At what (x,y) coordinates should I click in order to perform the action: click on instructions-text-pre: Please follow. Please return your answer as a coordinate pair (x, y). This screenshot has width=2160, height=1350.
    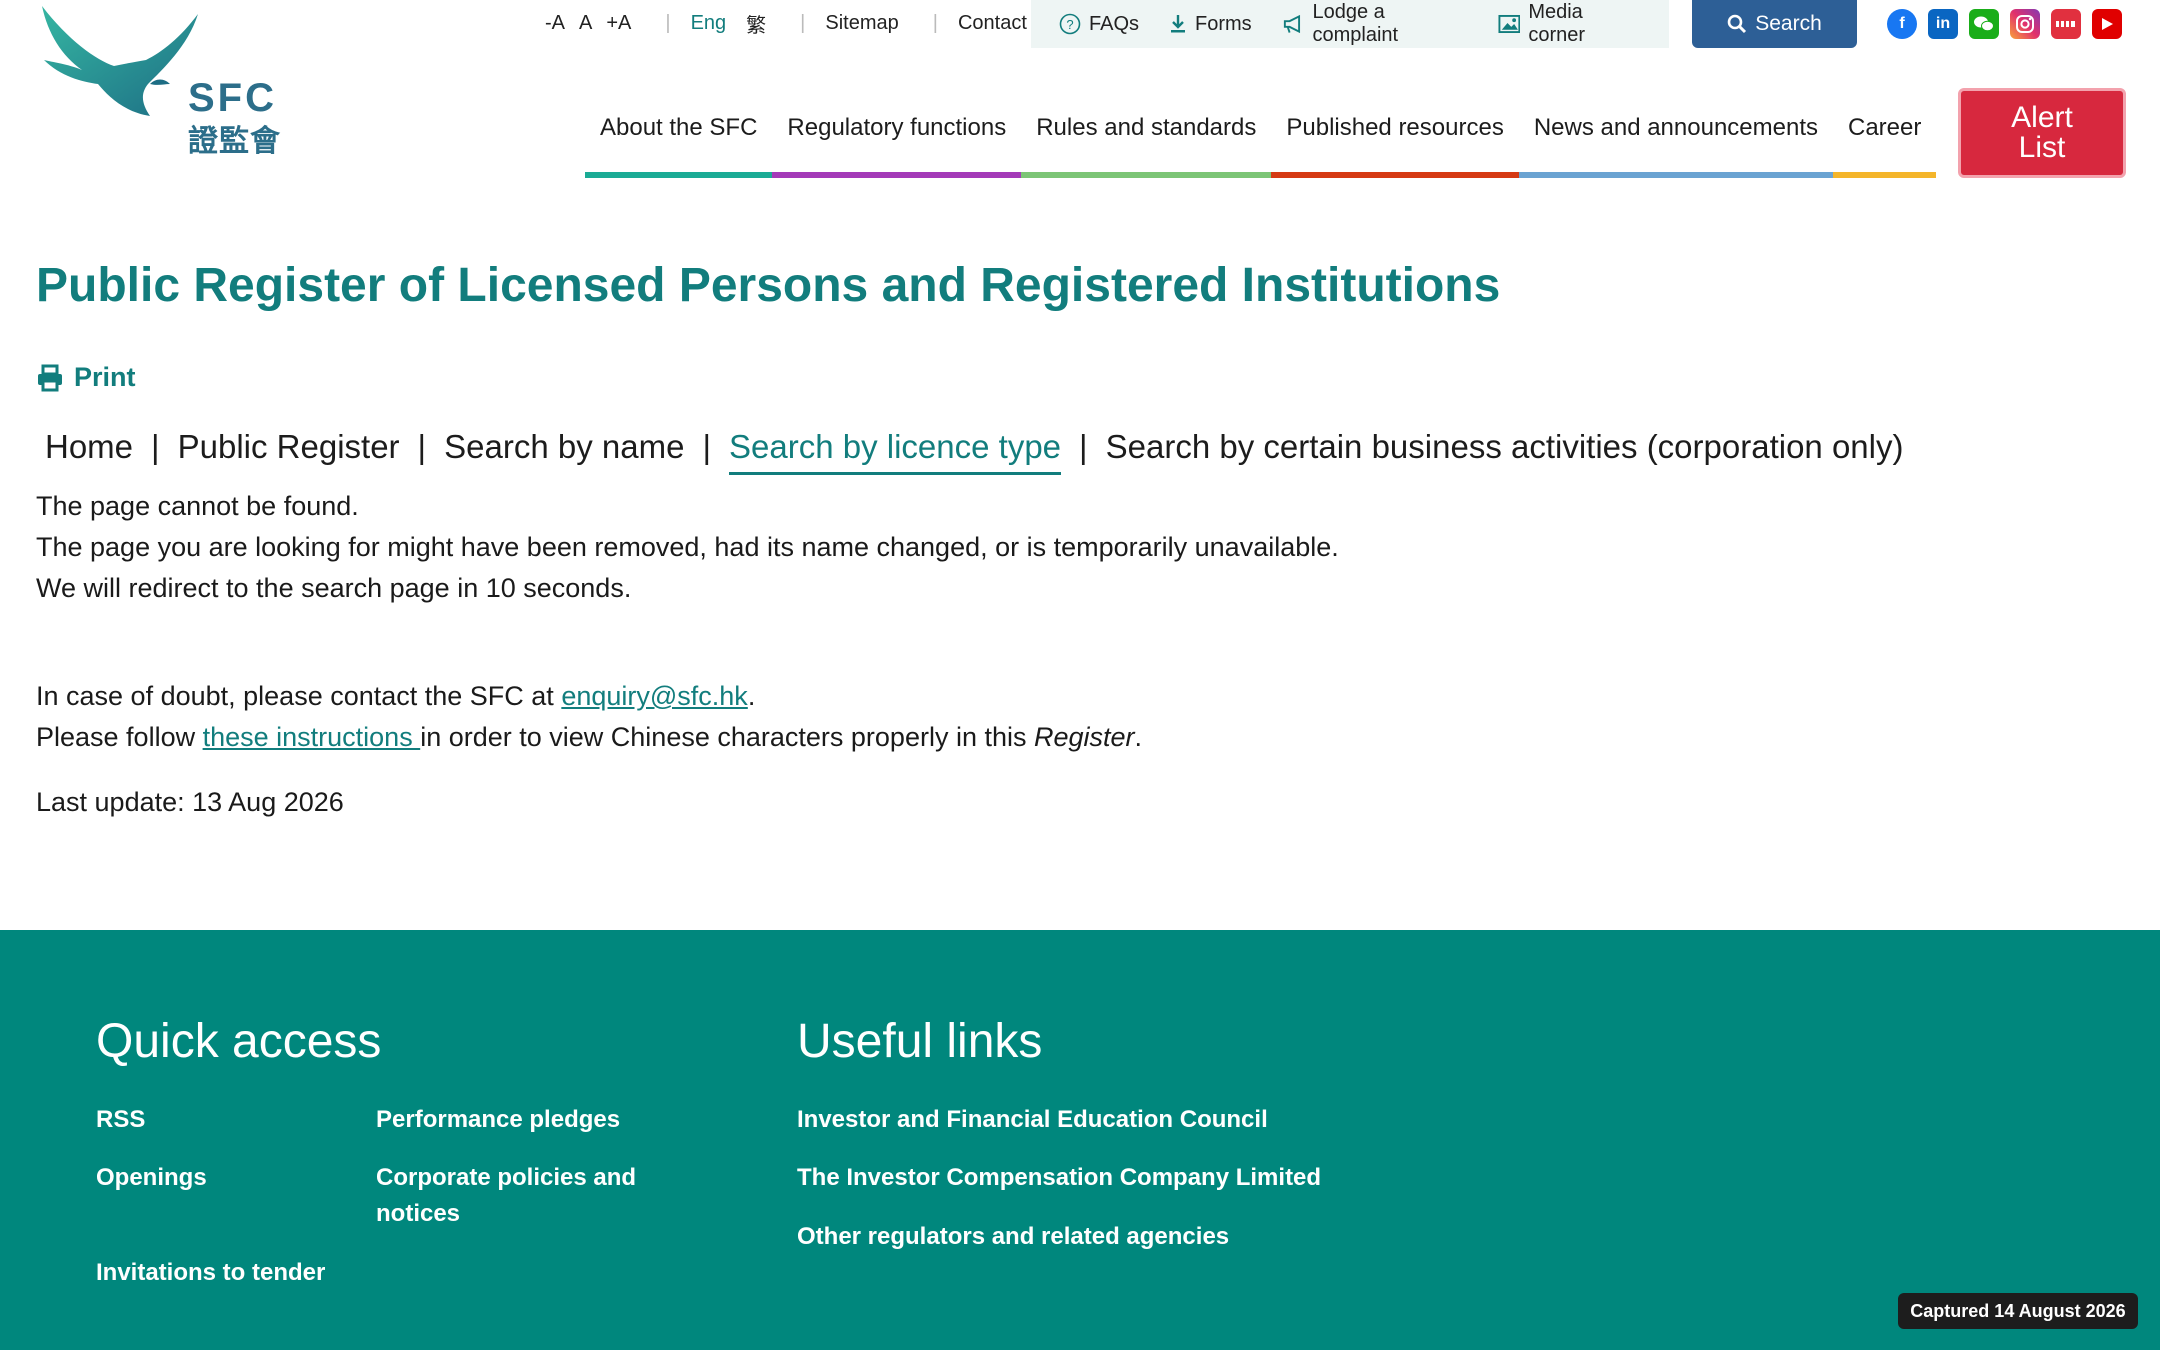
    Looking at the image, I should click on (119, 737).